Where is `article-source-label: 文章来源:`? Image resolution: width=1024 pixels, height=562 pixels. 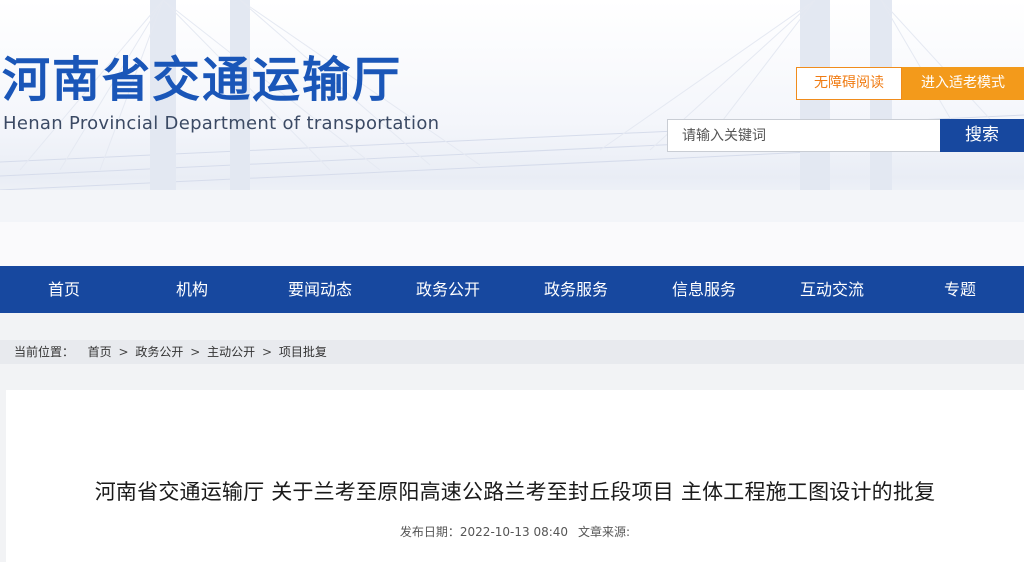 article-source-label: 文章来源: is located at coordinates (604, 532).